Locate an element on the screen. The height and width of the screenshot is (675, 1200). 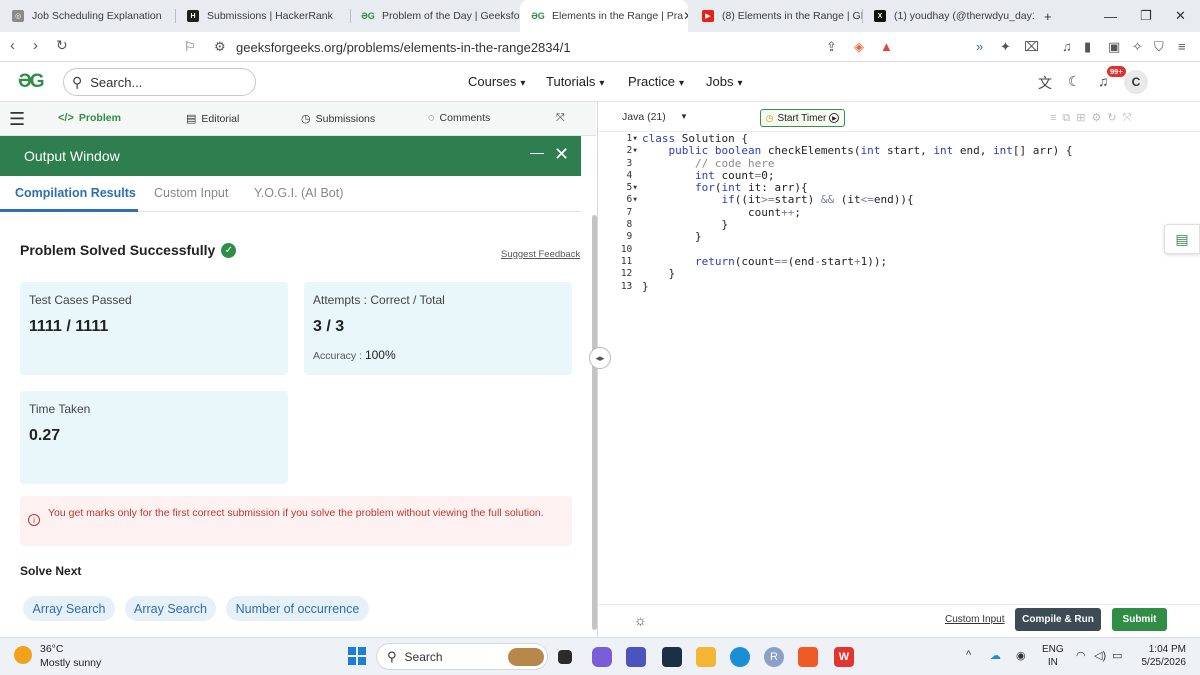
minimize-icon: — is located at coordinates (537, 152).